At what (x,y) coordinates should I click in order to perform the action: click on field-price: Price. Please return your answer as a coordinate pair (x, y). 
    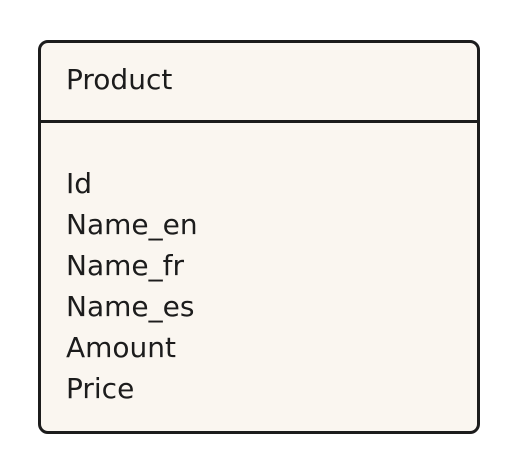
    Looking at the image, I should click on (100, 388).